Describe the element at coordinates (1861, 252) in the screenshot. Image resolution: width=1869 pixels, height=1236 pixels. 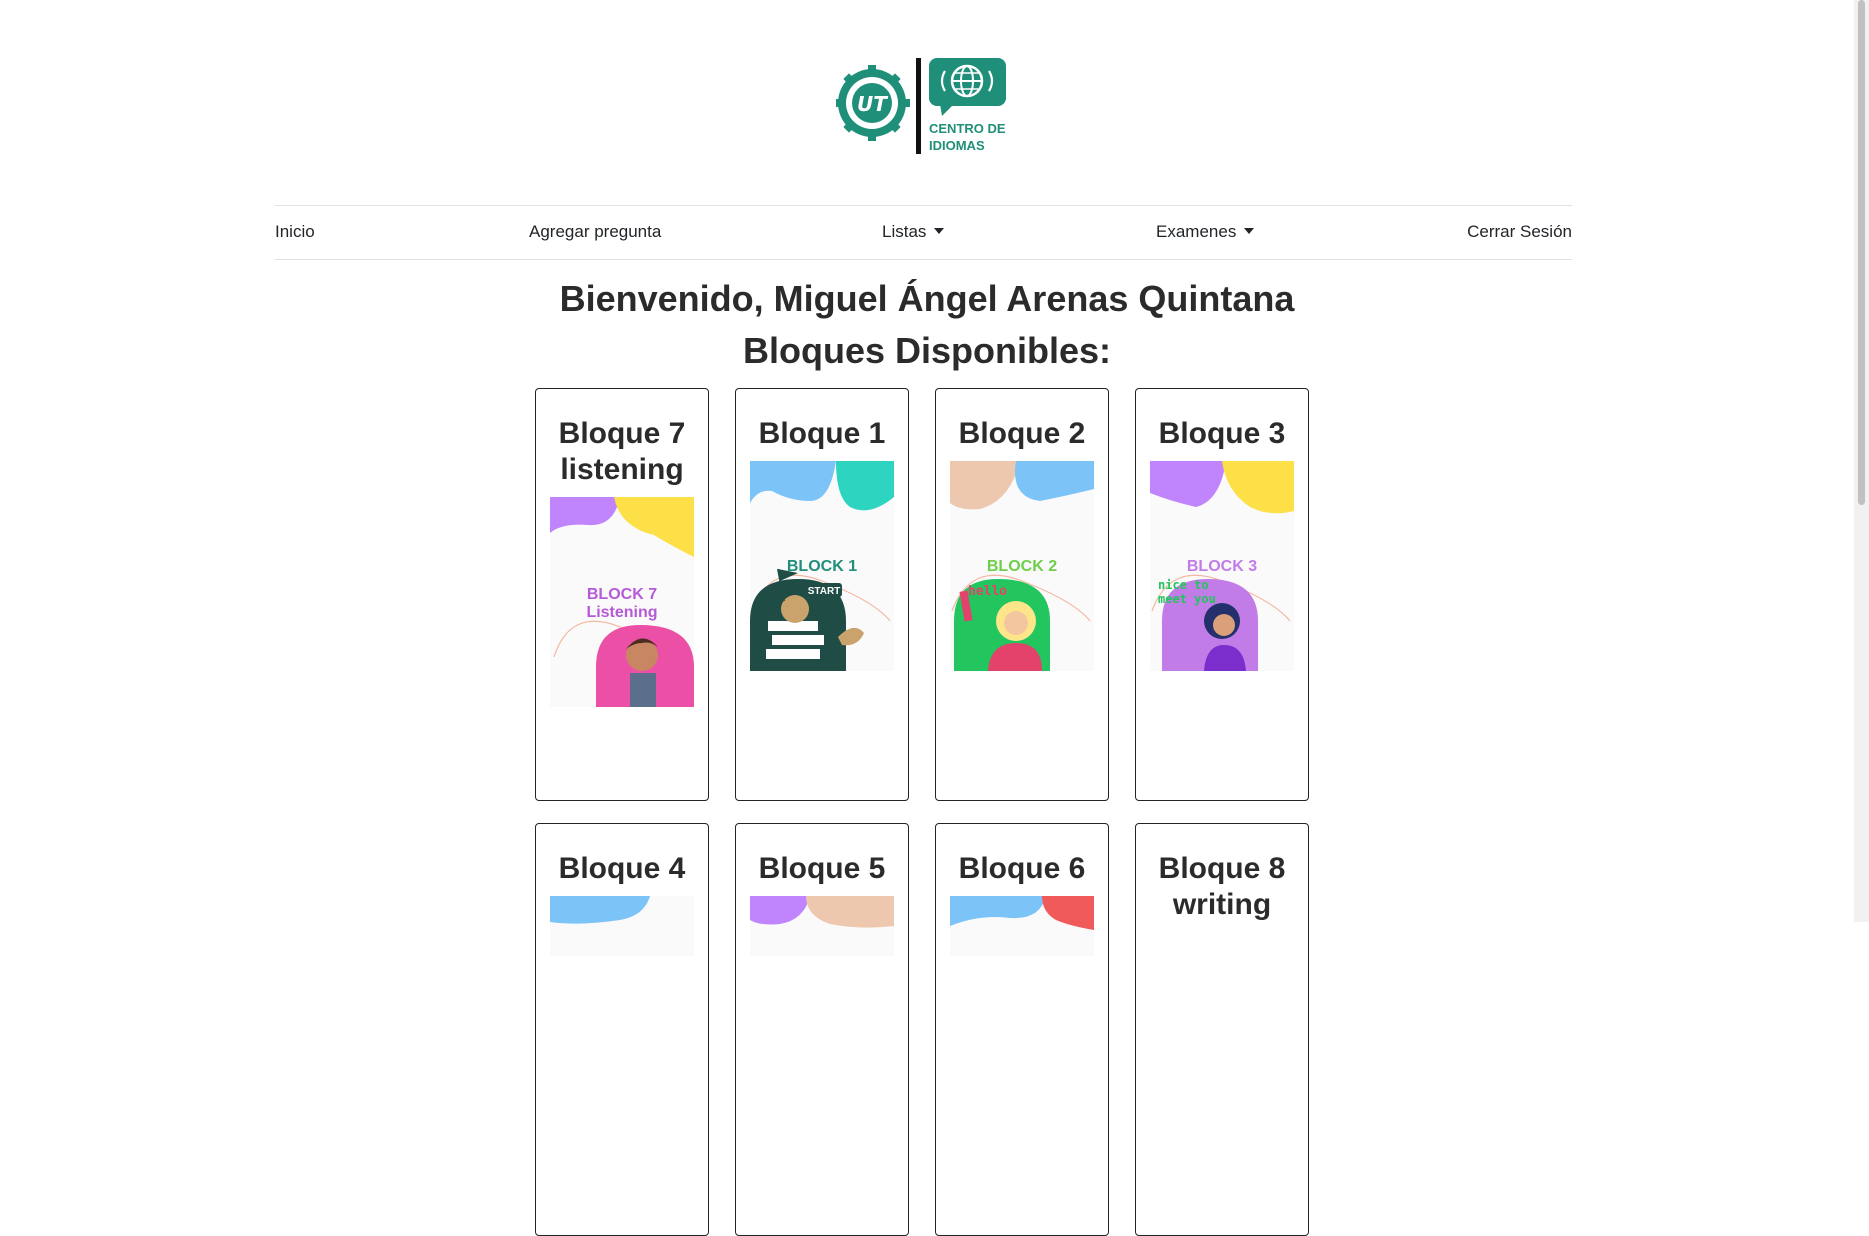
I see `scrollbar-thumb` at that location.